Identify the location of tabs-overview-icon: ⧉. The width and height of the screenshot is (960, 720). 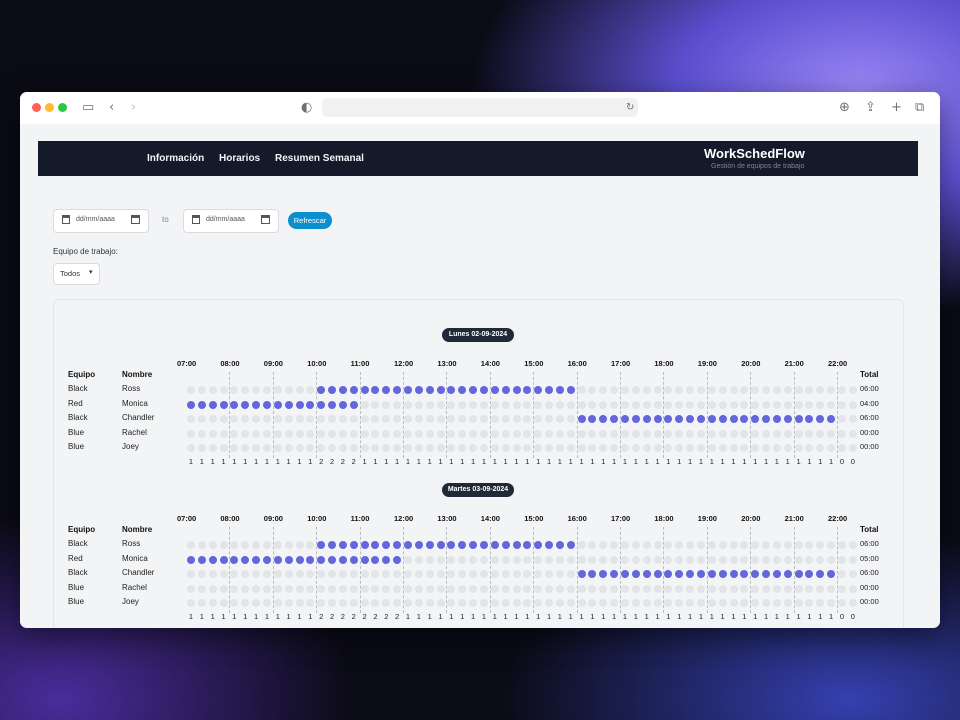
(919, 108).